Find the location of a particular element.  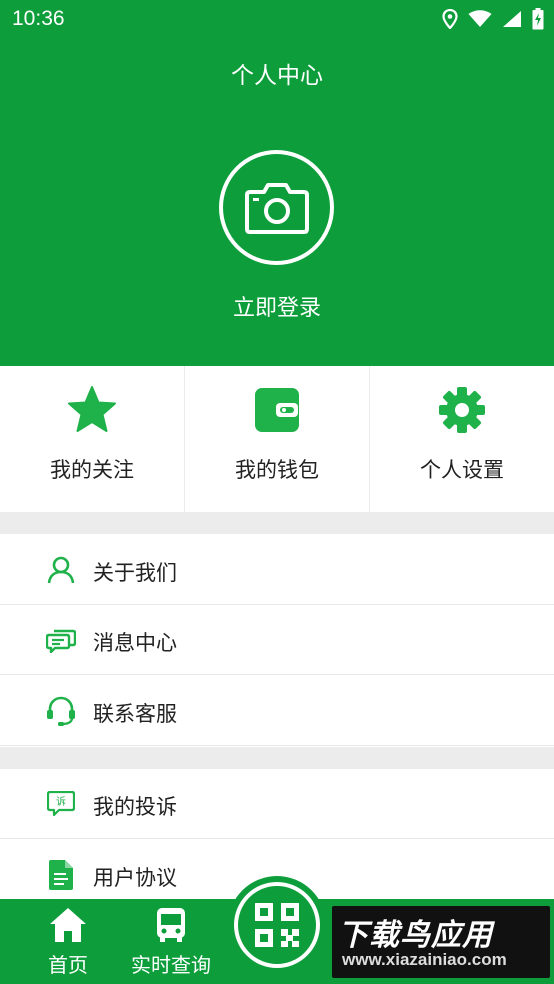

quick-item-label: 我的关注 is located at coordinates (92, 470).